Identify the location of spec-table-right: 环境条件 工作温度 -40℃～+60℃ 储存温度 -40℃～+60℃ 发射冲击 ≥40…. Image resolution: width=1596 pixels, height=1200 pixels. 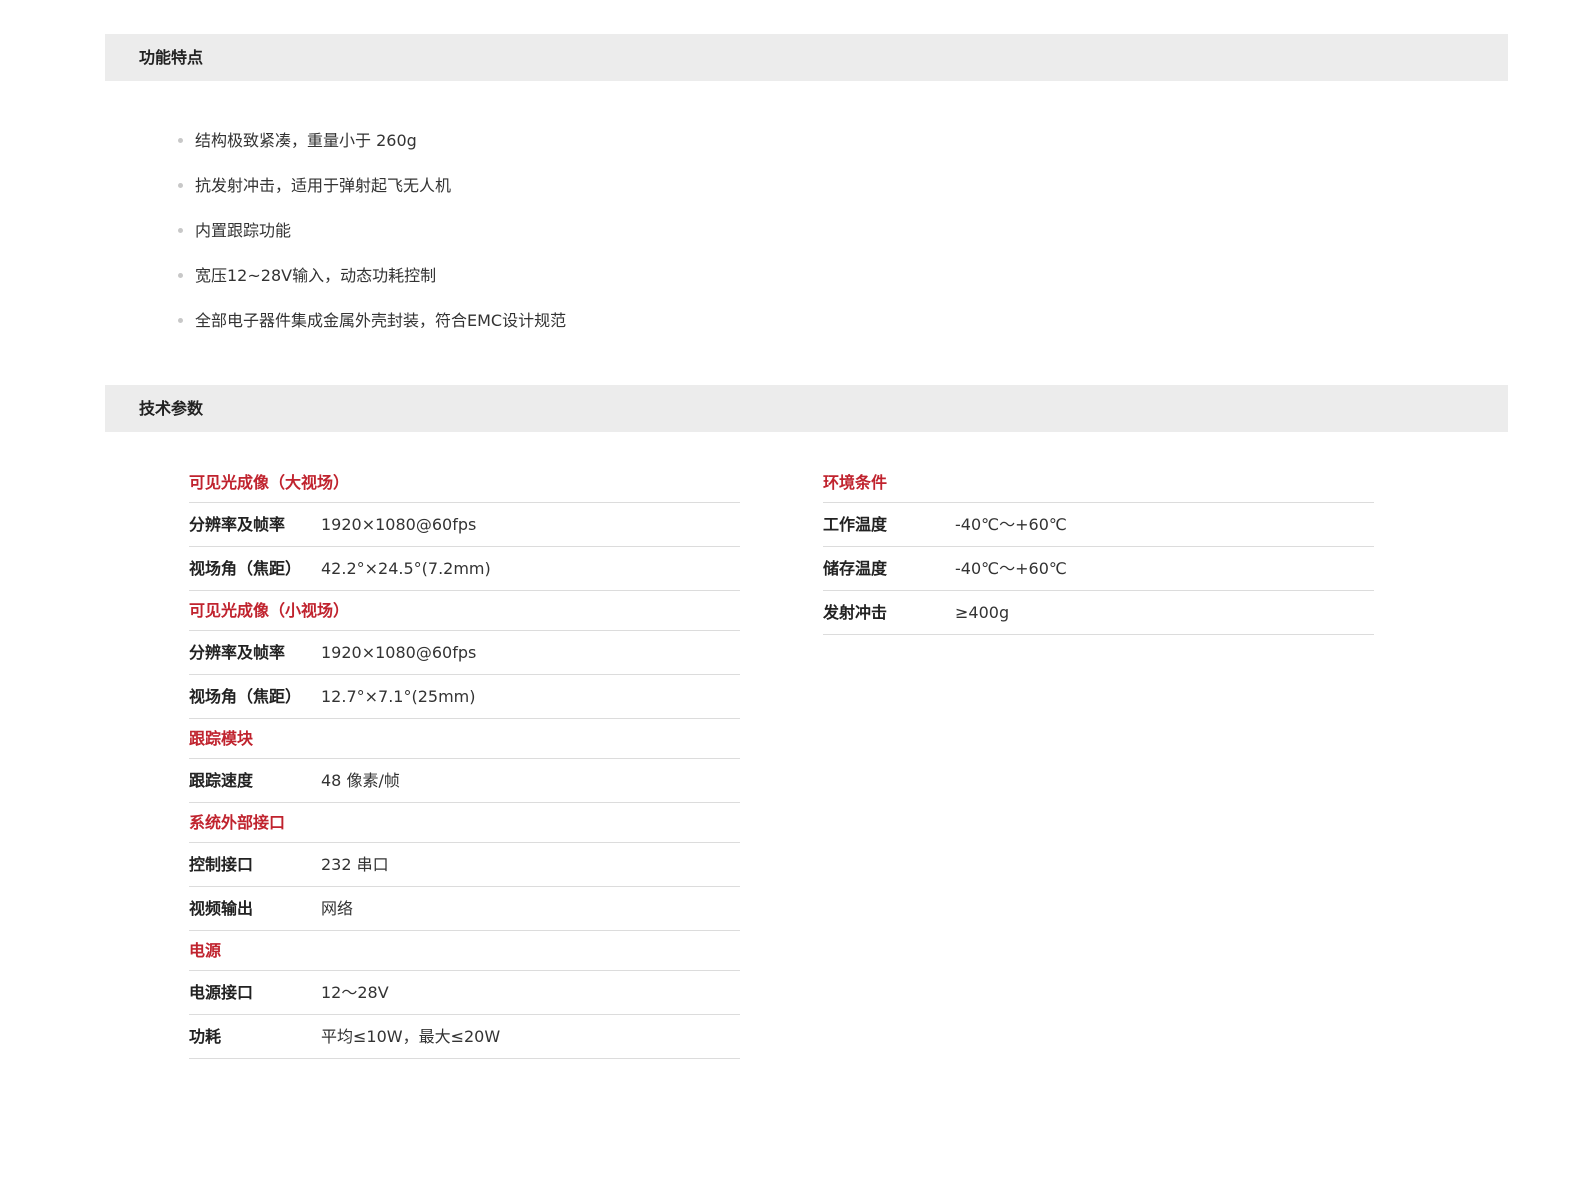
(1098, 549).